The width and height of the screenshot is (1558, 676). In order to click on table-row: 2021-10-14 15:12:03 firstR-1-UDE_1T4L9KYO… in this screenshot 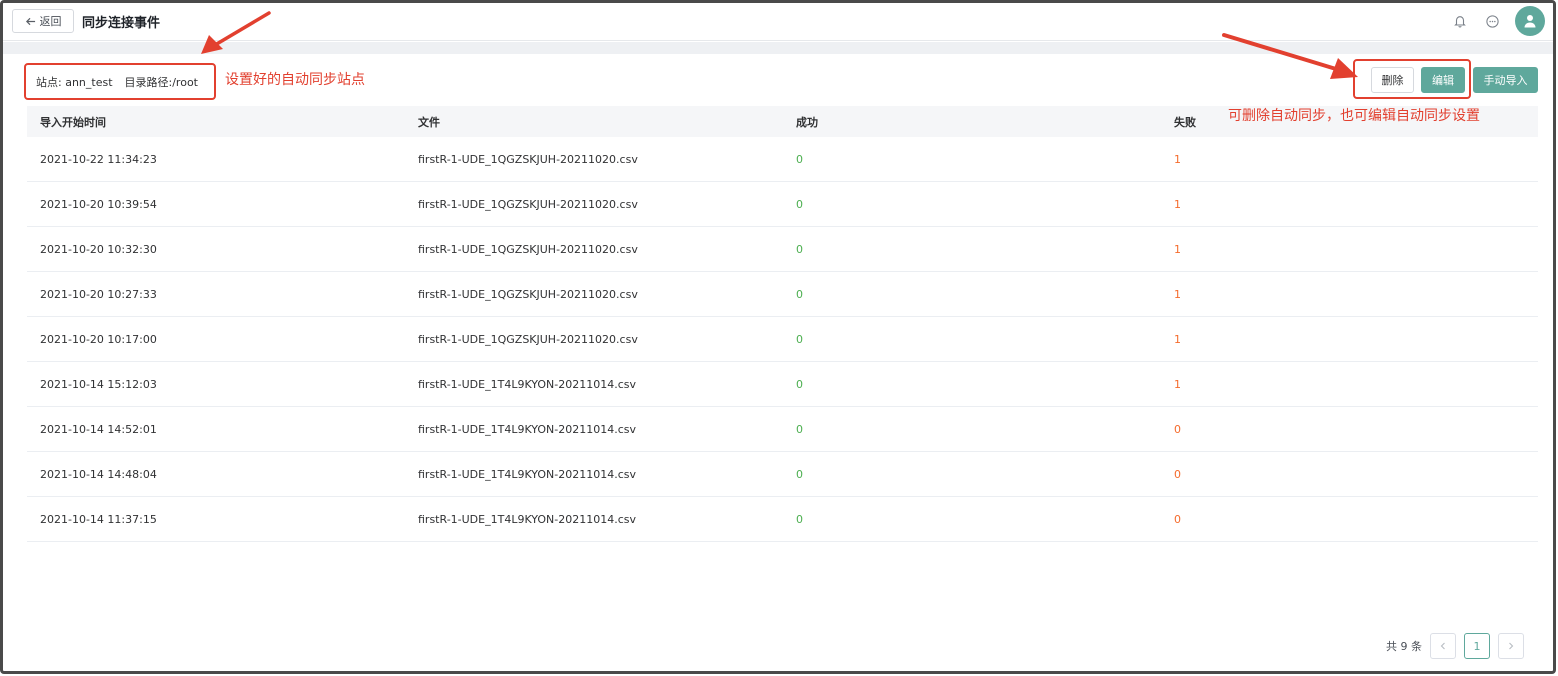, I will do `click(782, 384)`.